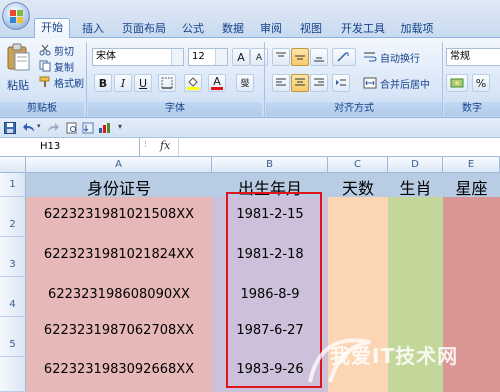 The width and height of the screenshot is (500, 392). I want to click on wrap-text-button: 自动换行, so click(400, 56).